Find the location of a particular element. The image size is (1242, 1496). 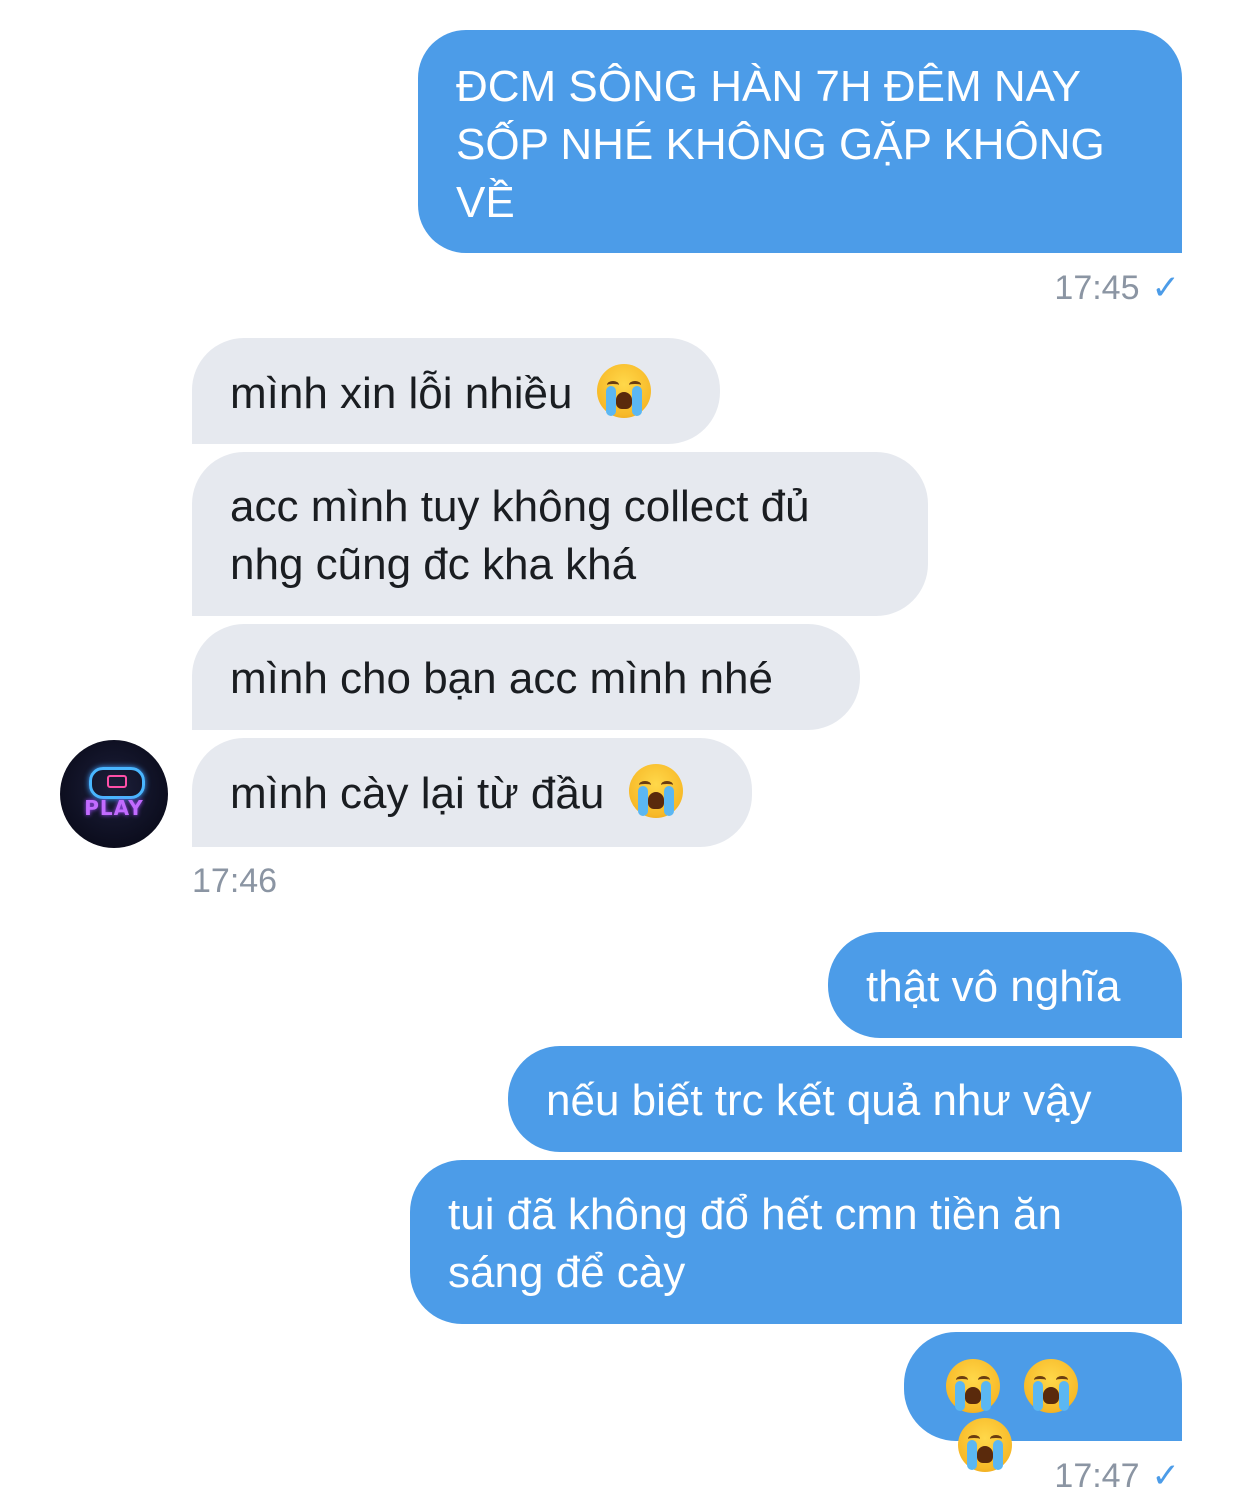

message-timestamp: 17:47 ✓ is located at coordinates (1117, 1476).